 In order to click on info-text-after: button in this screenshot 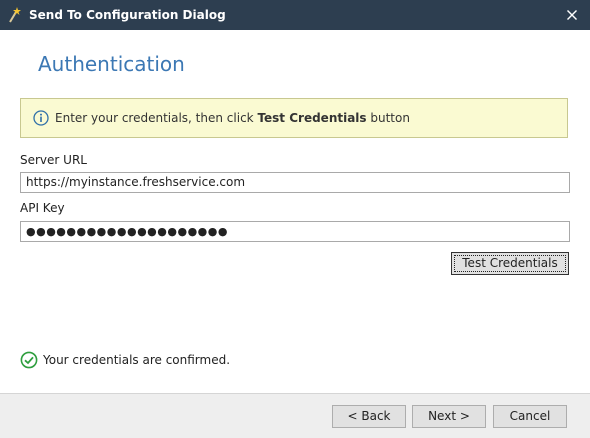, I will do `click(388, 118)`.